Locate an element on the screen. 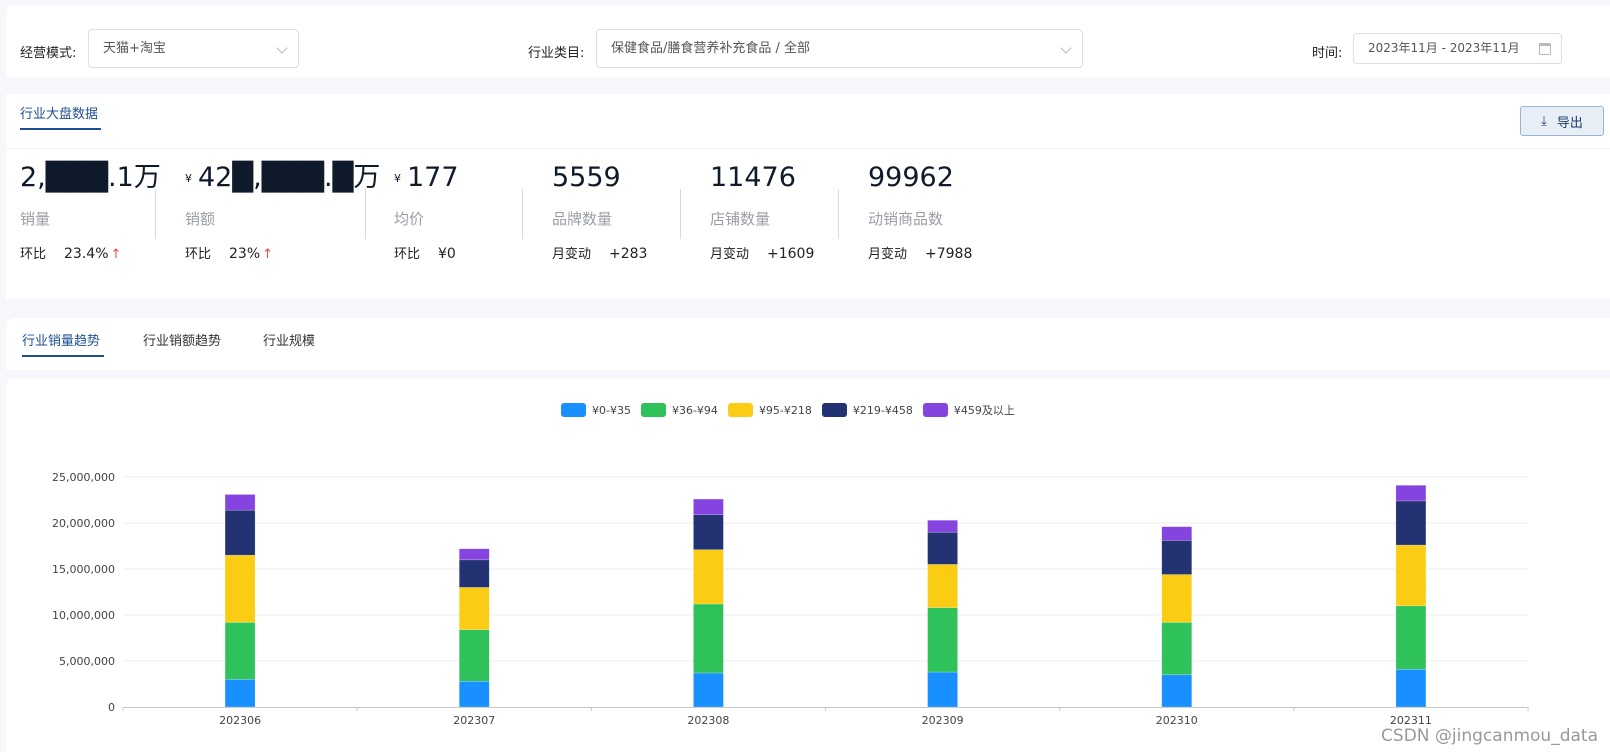 This screenshot has height=752, width=1610. export-button: ⤓ 导出 is located at coordinates (1562, 121).